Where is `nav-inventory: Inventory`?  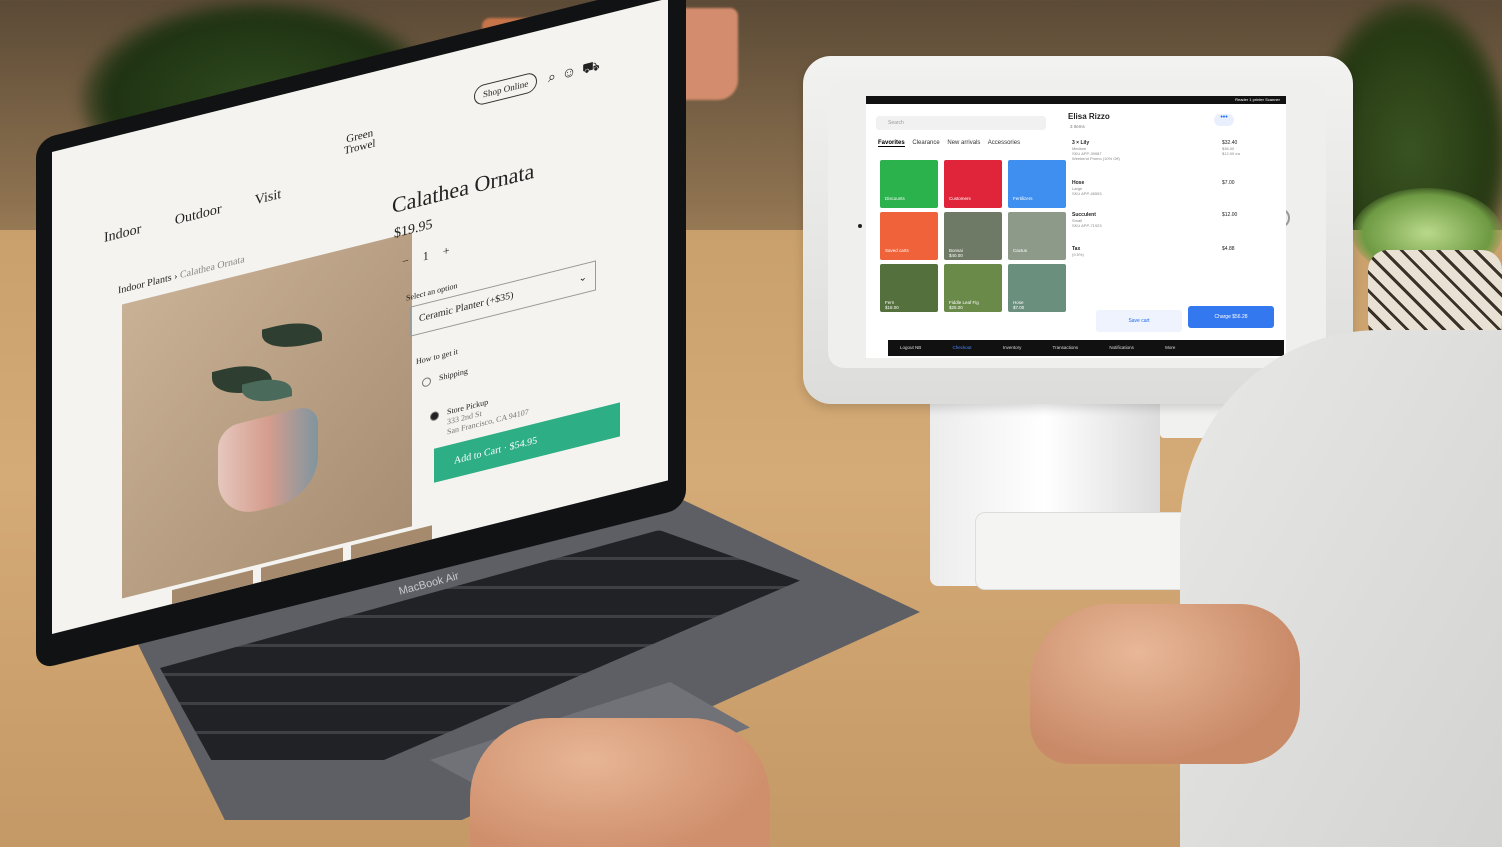 nav-inventory: Inventory is located at coordinates (1012, 347).